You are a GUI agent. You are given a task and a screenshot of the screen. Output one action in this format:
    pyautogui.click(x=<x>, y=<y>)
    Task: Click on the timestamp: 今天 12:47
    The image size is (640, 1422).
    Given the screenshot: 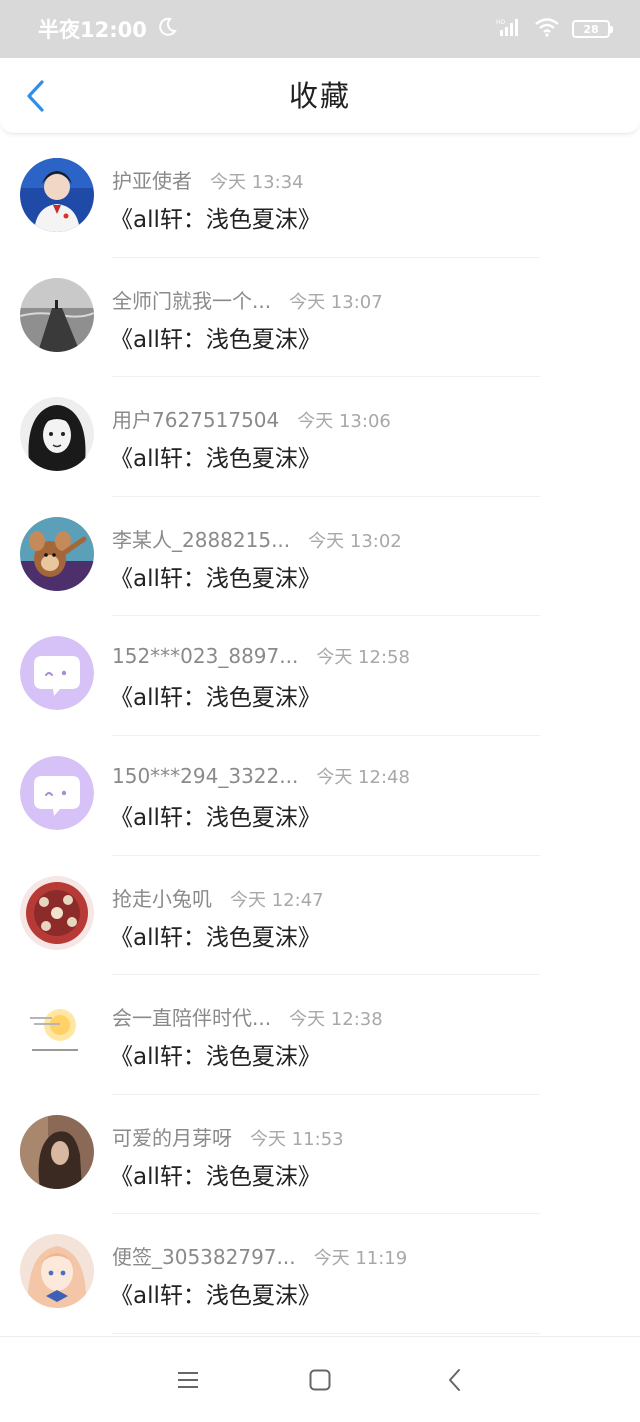 What is the action you would take?
    pyautogui.click(x=277, y=900)
    